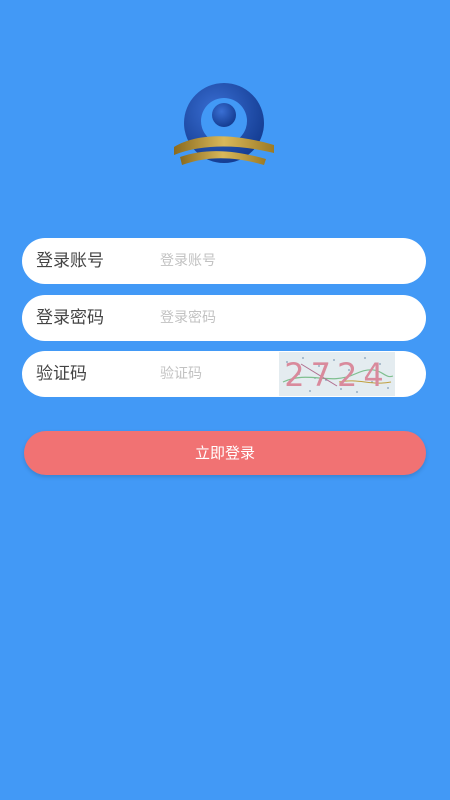 This screenshot has height=800, width=450. I want to click on account-input, so click(280, 261).